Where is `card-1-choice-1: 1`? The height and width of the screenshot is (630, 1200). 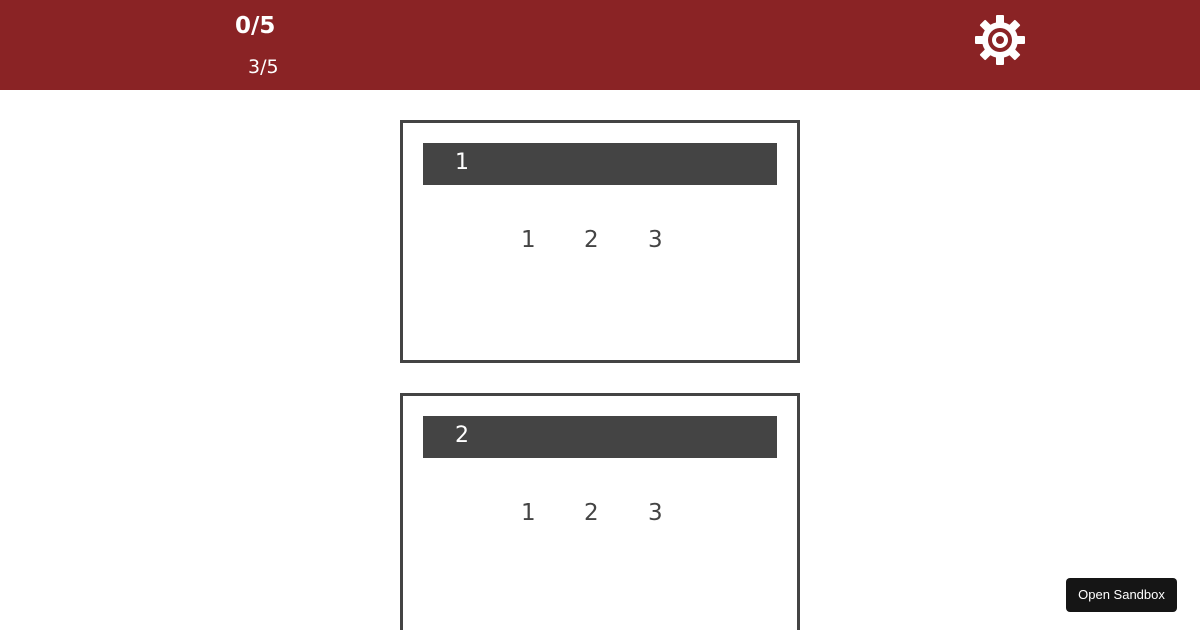 card-1-choice-1: 1 is located at coordinates (528, 240).